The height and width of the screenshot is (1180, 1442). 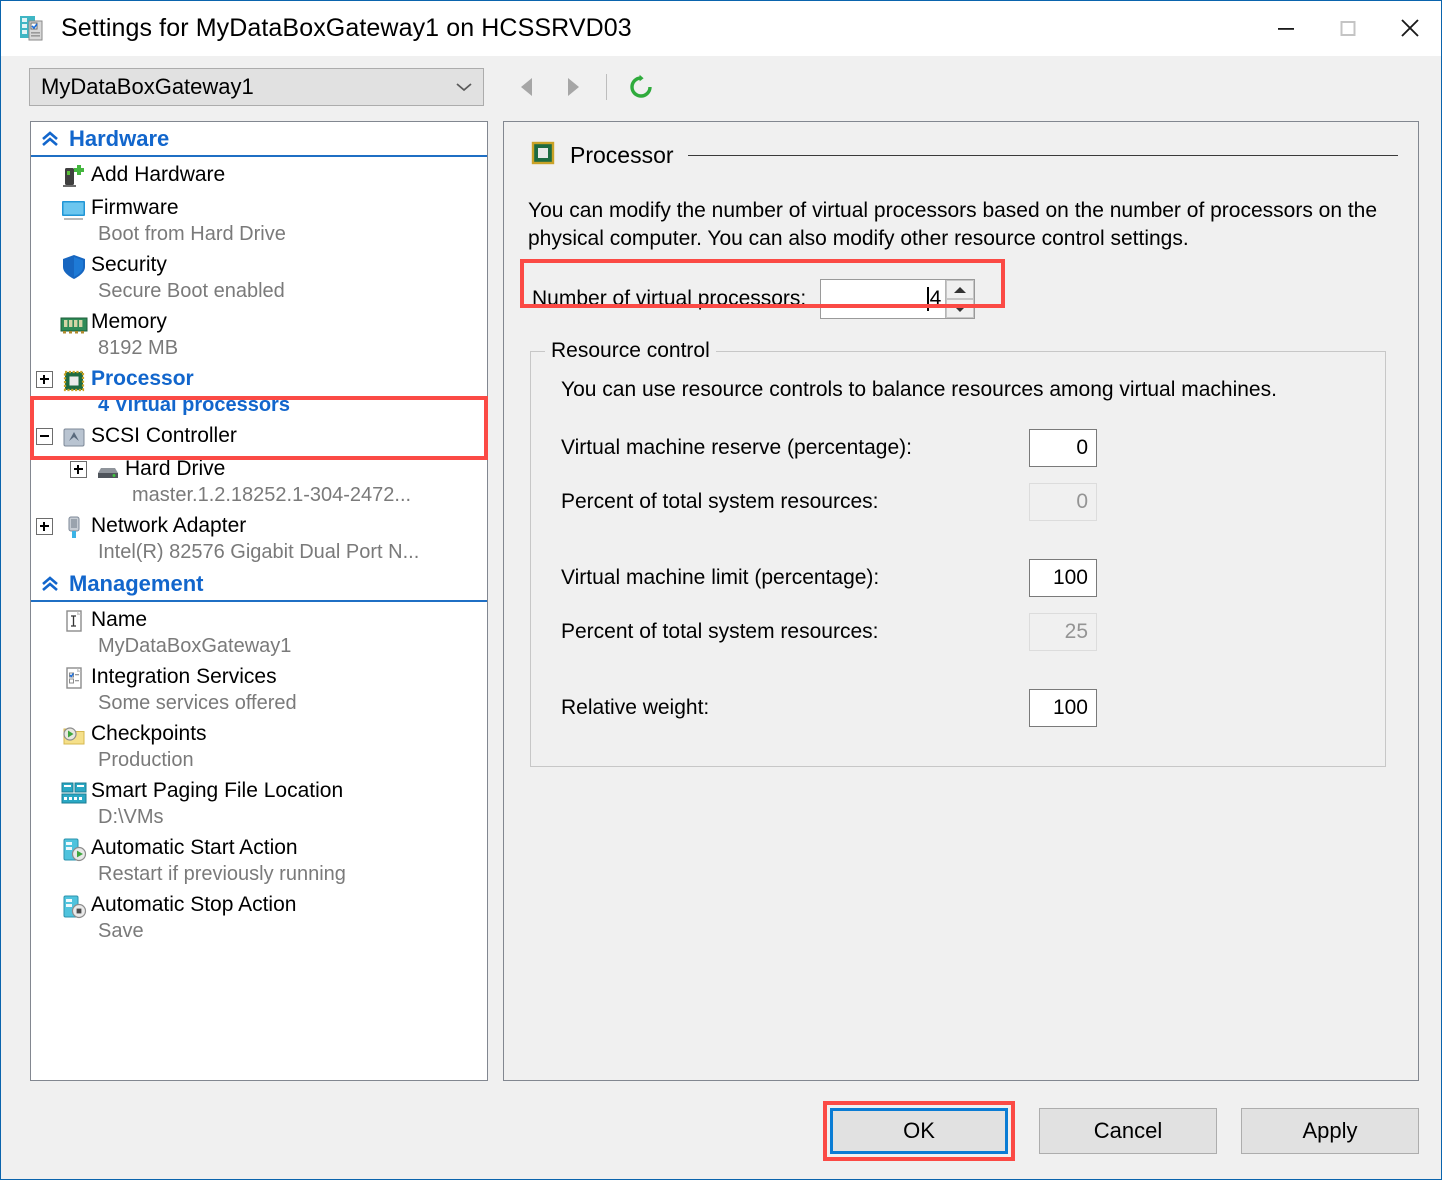 What do you see at coordinates (169, 525) in the screenshot?
I see `sidebar-item-label: Network Adapter` at bounding box center [169, 525].